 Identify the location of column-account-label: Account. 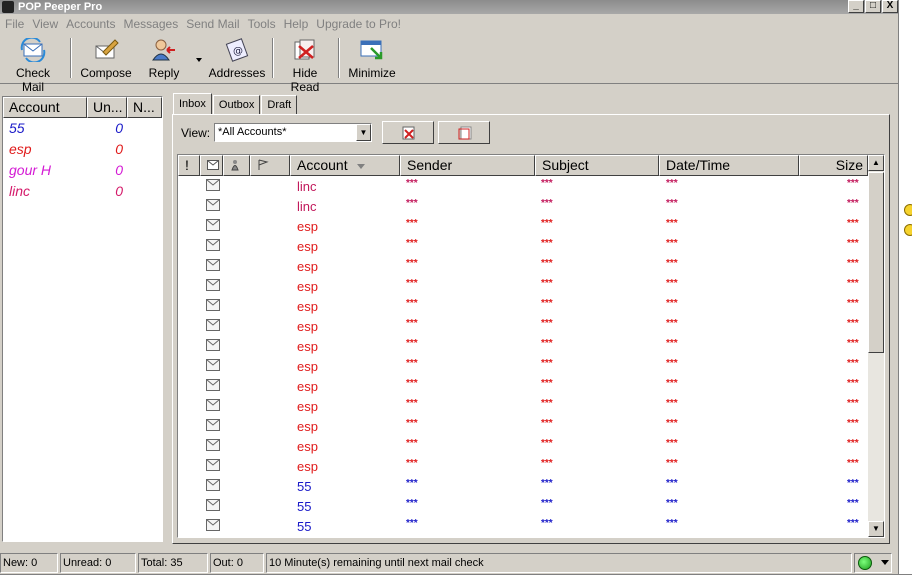
(322, 165).